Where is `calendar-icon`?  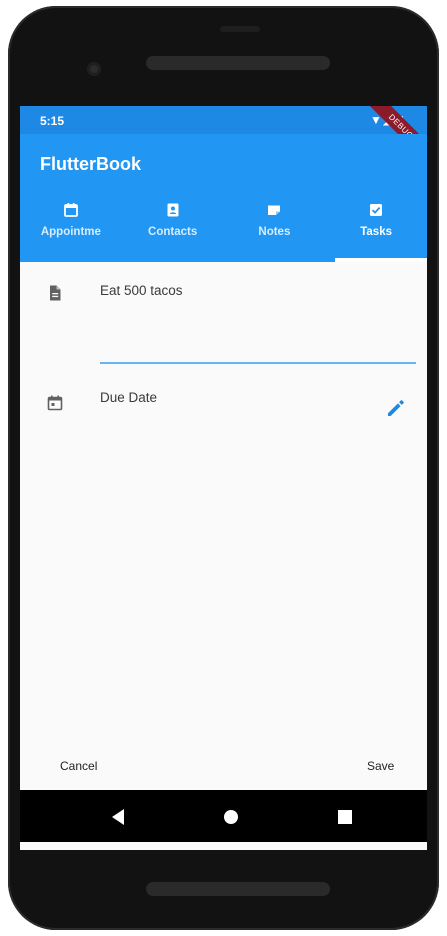 calendar-icon is located at coordinates (70, 210).